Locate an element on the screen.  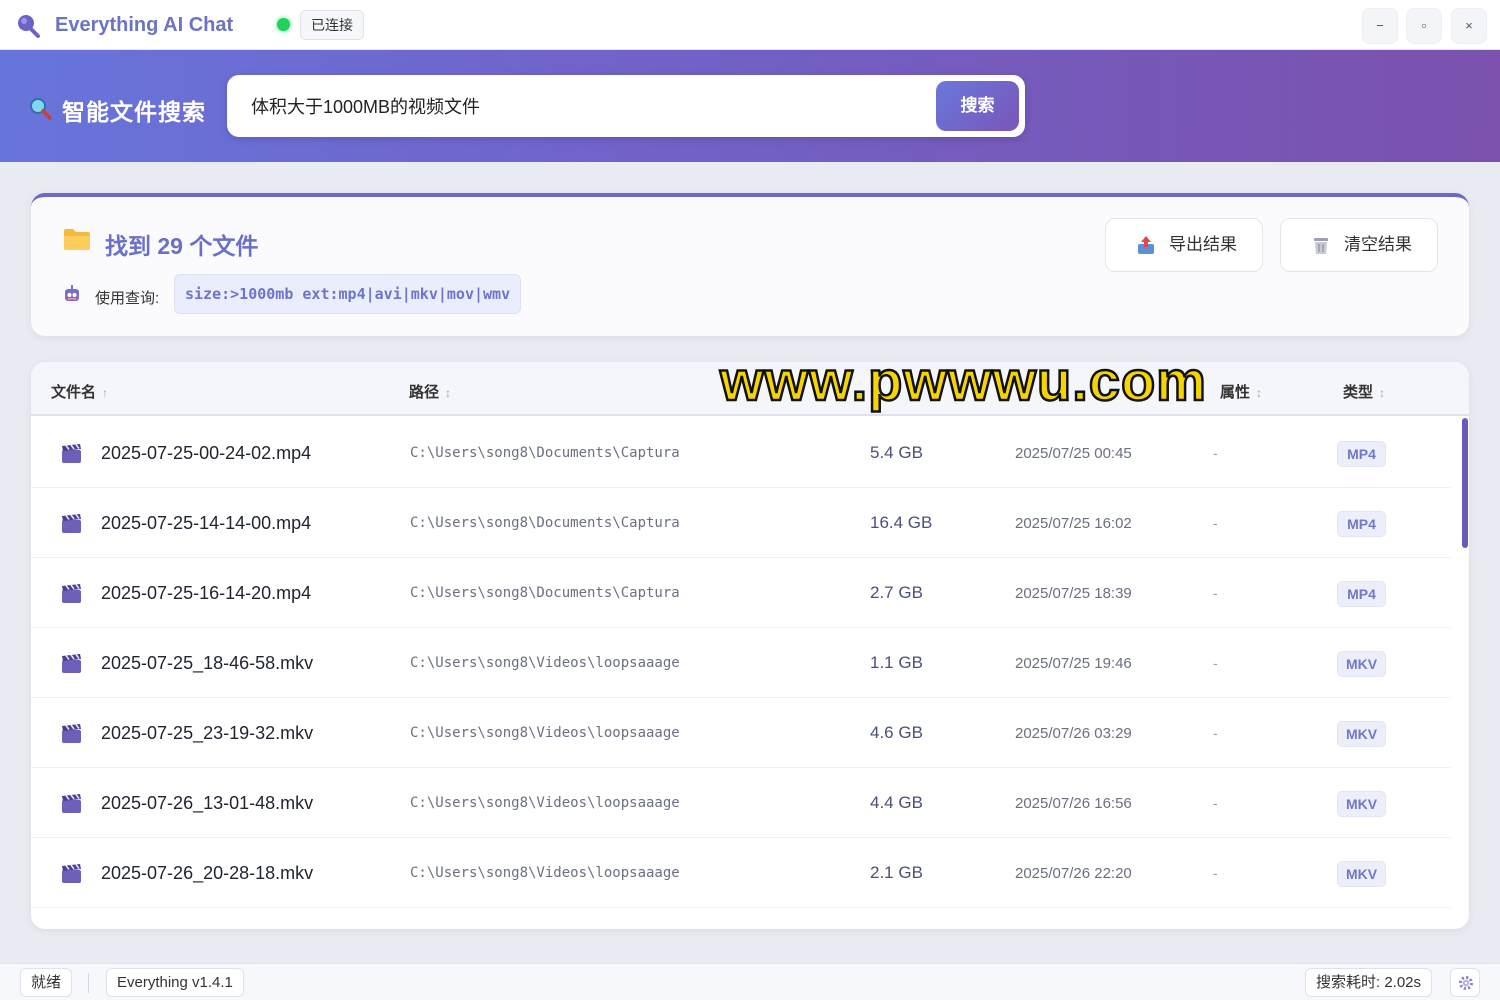
column-header-type: 类型 ↕ is located at coordinates (1364, 391).